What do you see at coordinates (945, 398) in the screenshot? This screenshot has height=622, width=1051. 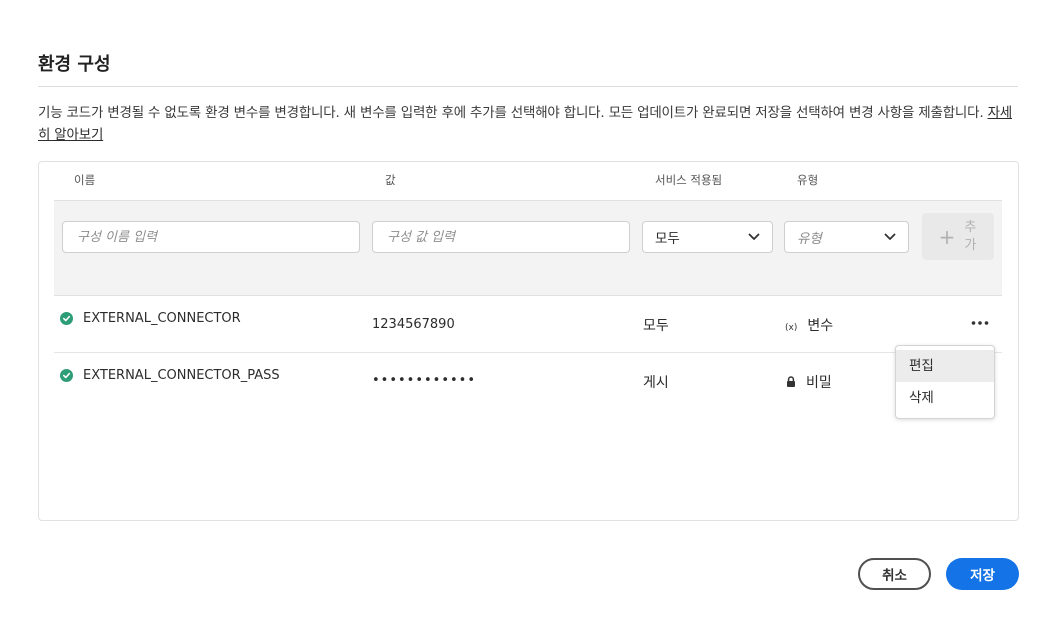 I see `menu-item-delete: 삭제` at bounding box center [945, 398].